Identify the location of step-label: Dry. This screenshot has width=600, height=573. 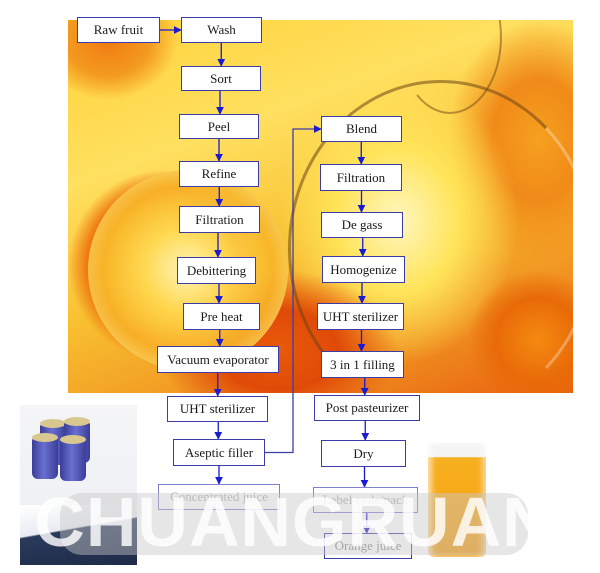
(363, 453).